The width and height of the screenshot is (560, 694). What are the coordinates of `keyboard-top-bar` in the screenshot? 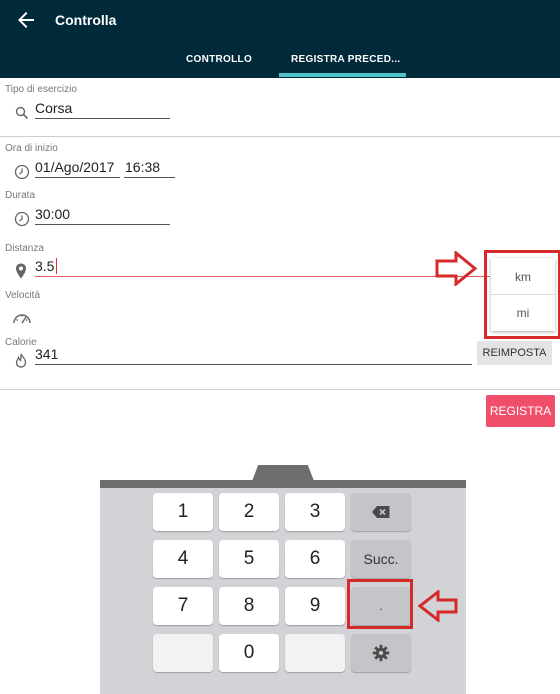 It's located at (283, 484).